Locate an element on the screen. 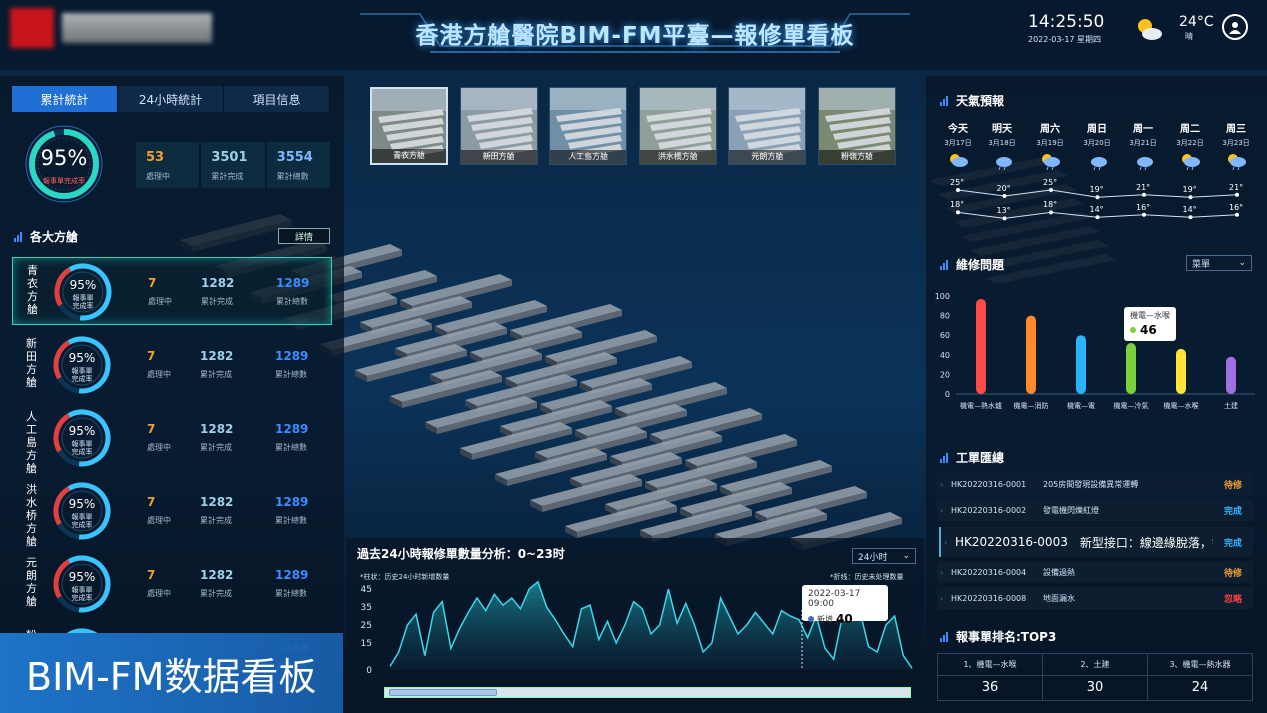  y-tick-label: 60 is located at coordinates (945, 335).